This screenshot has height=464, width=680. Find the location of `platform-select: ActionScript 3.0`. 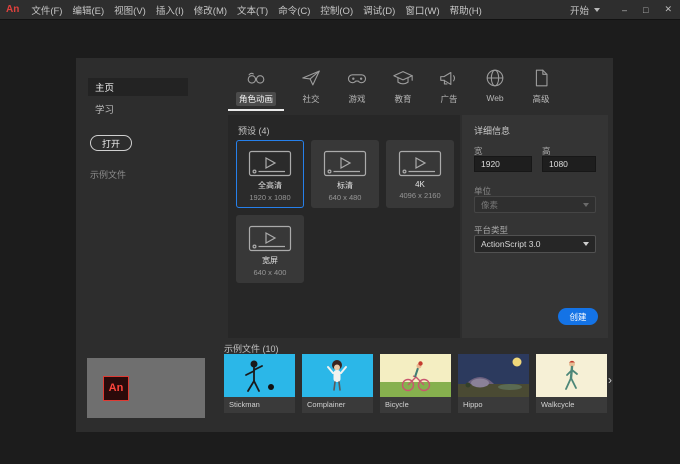

platform-select: ActionScript 3.0 is located at coordinates (535, 244).